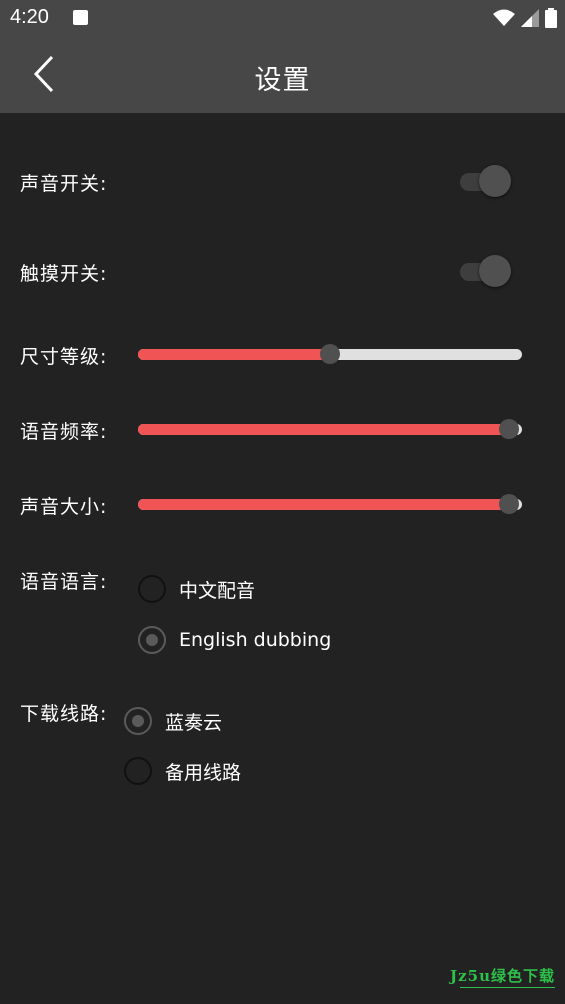  What do you see at coordinates (255, 640) in the screenshot?
I see `radio-label: English dubbing` at bounding box center [255, 640].